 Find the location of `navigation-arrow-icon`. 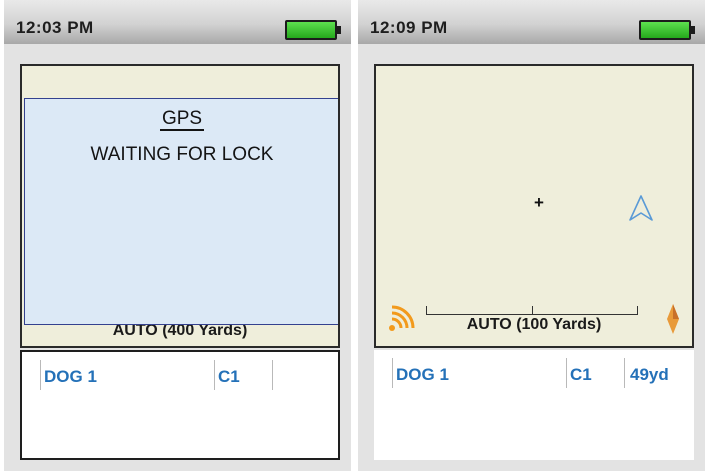

navigation-arrow-icon is located at coordinates (641, 209).